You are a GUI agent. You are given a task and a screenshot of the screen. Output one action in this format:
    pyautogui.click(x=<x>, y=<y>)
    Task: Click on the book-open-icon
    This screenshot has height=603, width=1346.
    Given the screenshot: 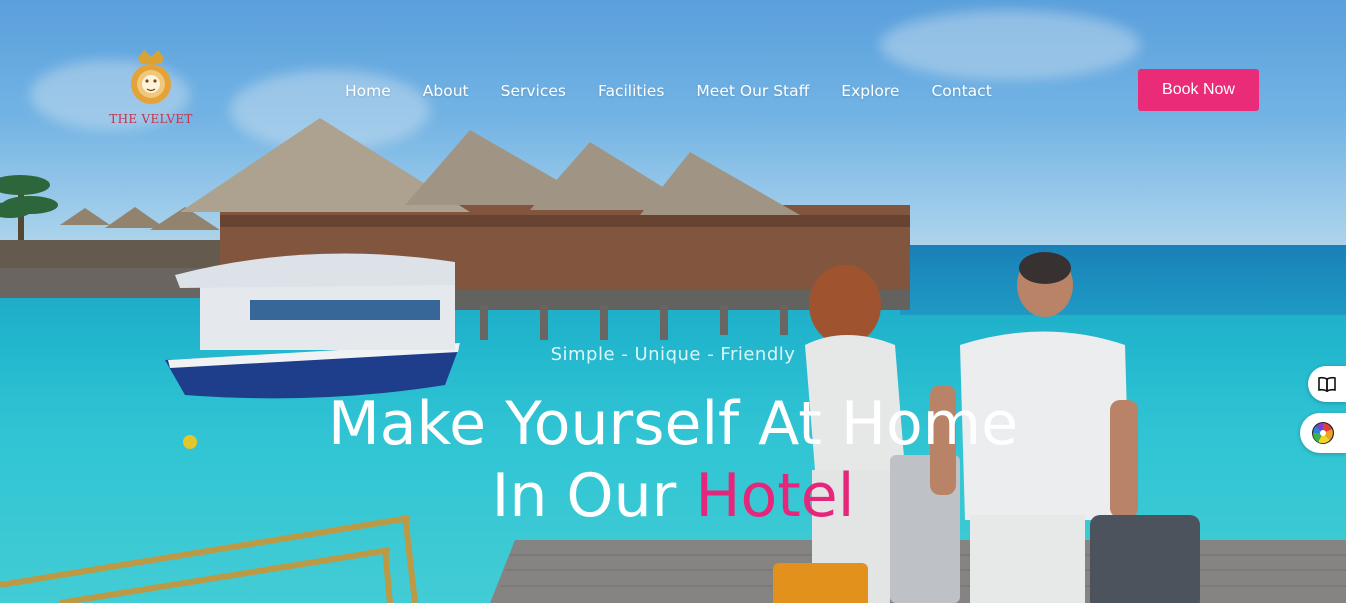 What is the action you would take?
    pyautogui.click(x=1327, y=384)
    